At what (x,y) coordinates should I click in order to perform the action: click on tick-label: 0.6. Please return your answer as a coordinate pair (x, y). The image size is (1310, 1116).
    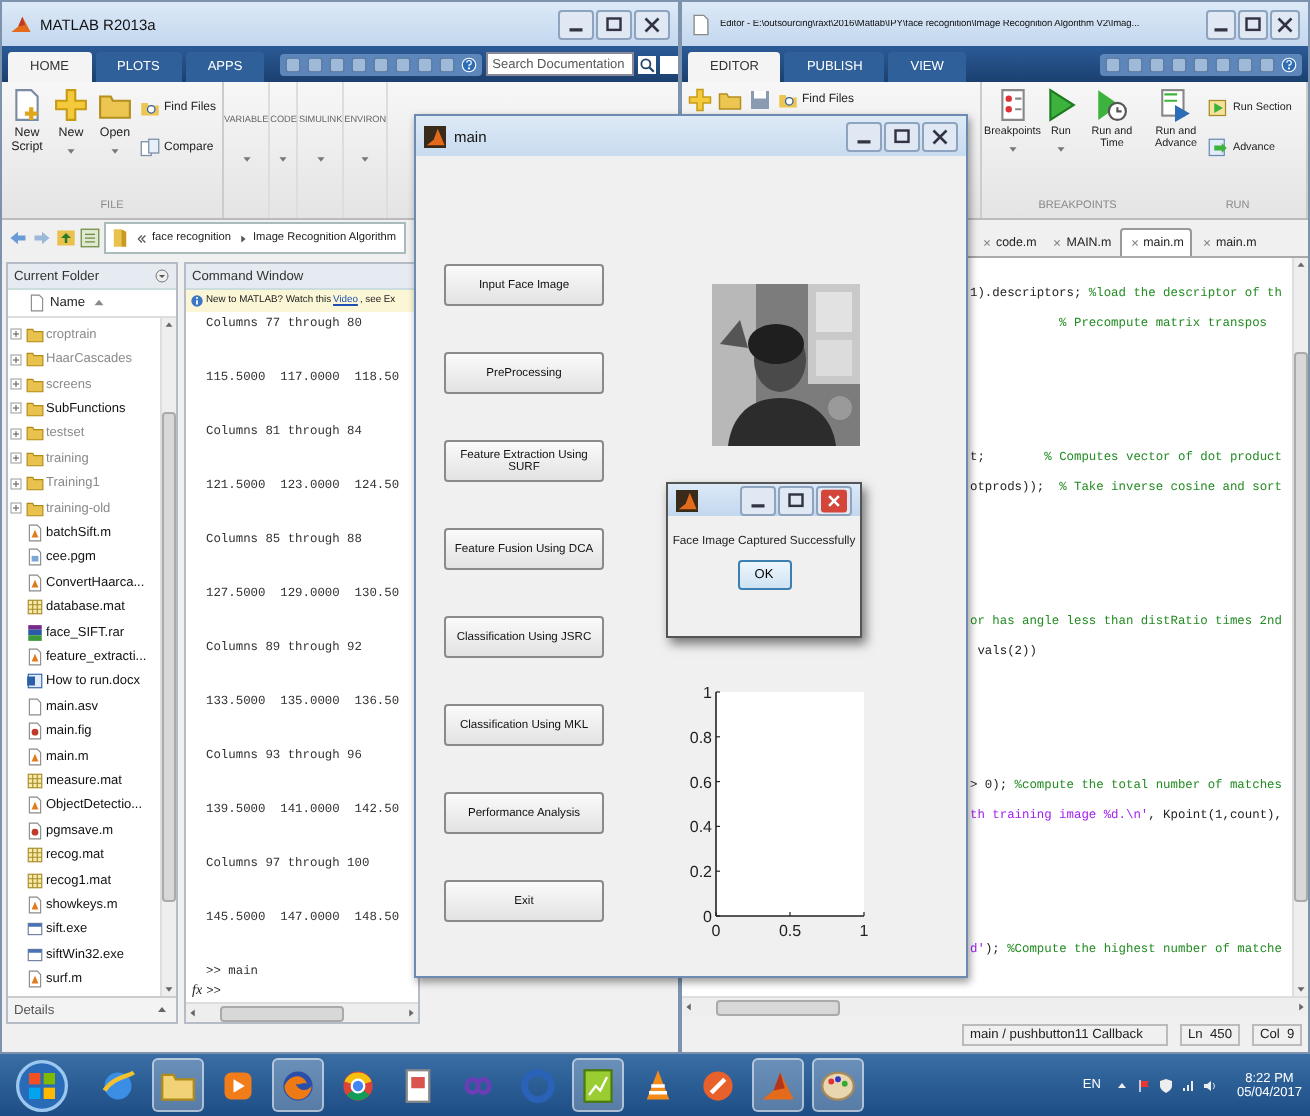
    Looking at the image, I should click on (700, 782).